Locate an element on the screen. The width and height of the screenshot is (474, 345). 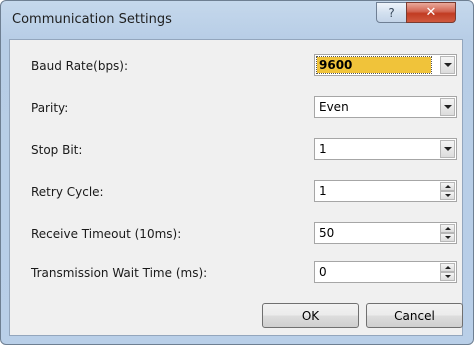
receive-timeout-spinner: 50 is located at coordinates (385, 233).